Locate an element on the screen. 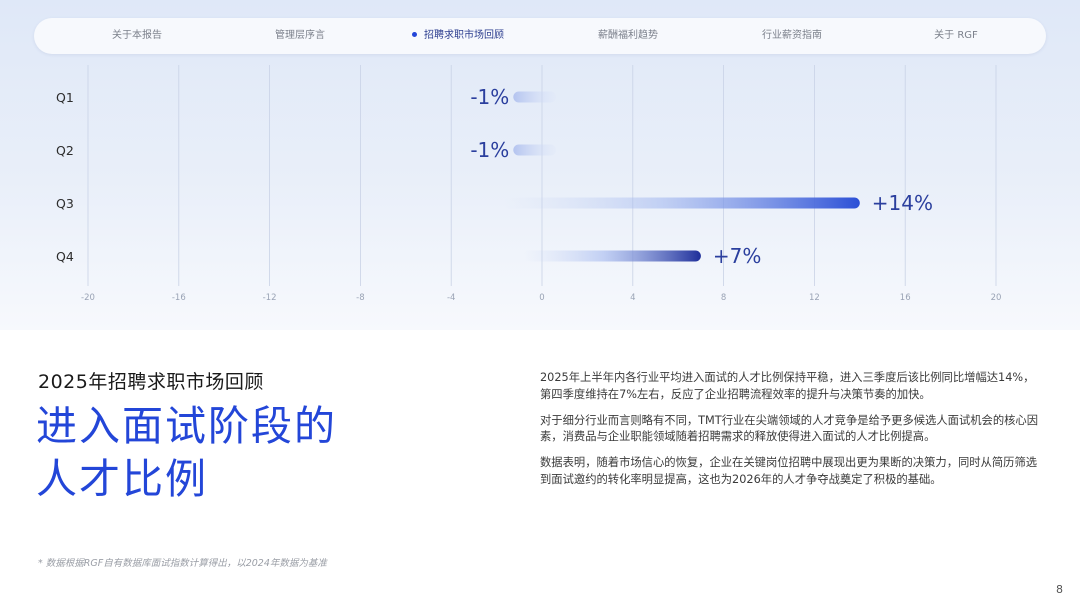 The width and height of the screenshot is (1080, 608). active-dot-icon is located at coordinates (414, 34).